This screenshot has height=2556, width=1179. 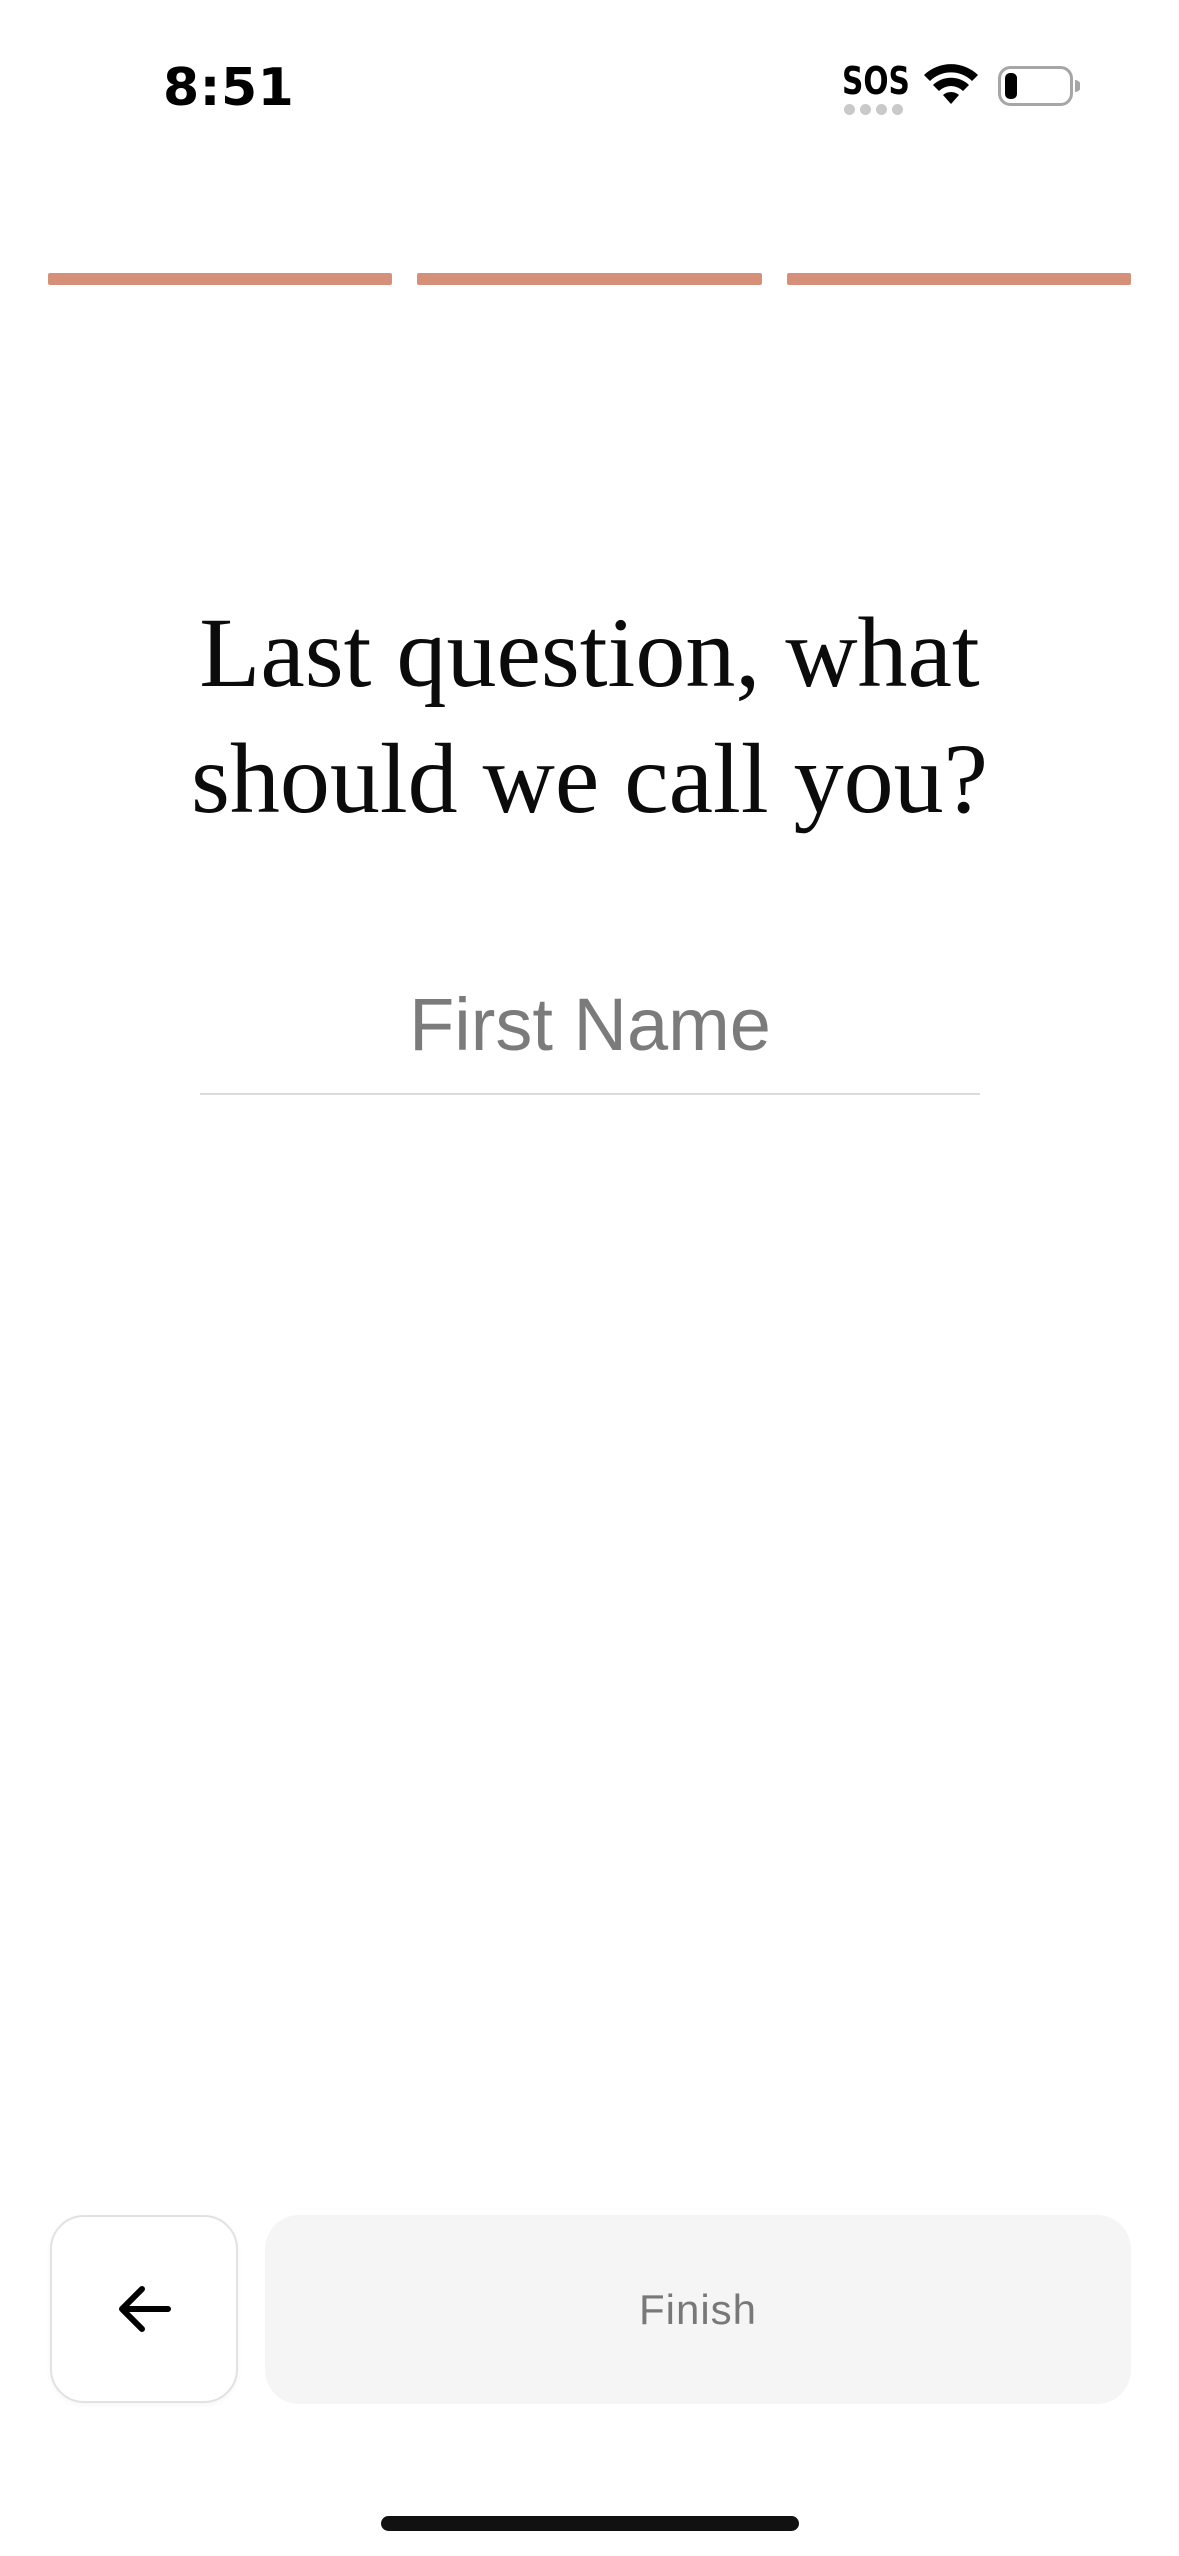 I want to click on arrow-left-icon, so click(x=145, y=2309).